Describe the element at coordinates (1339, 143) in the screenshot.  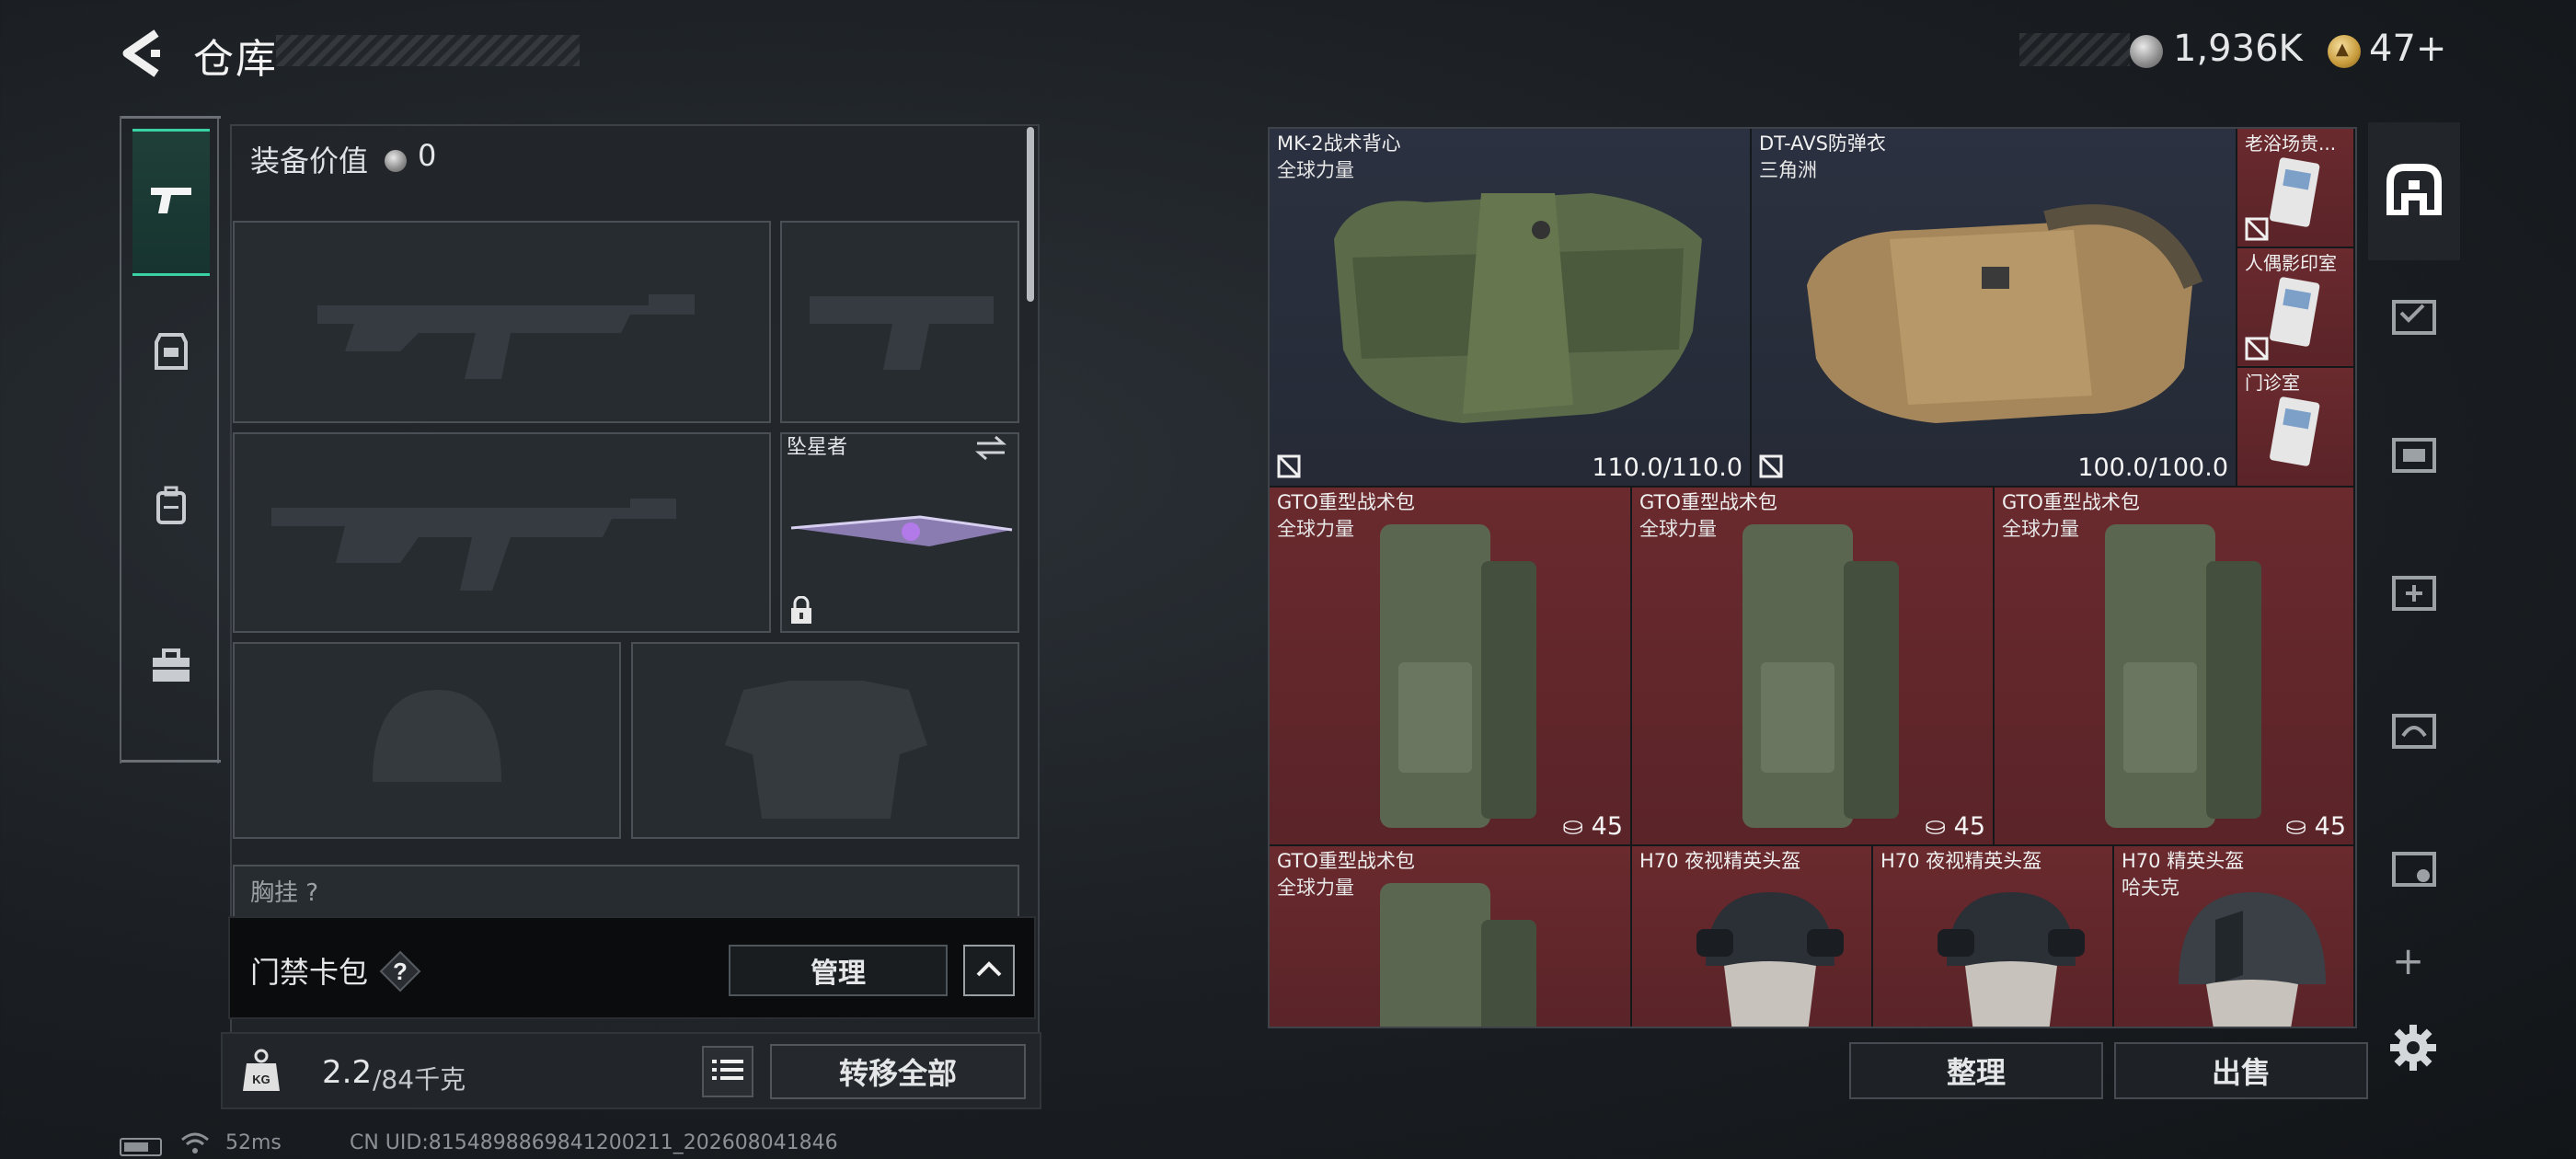
I see `item-name: MK-2战术背心` at that location.